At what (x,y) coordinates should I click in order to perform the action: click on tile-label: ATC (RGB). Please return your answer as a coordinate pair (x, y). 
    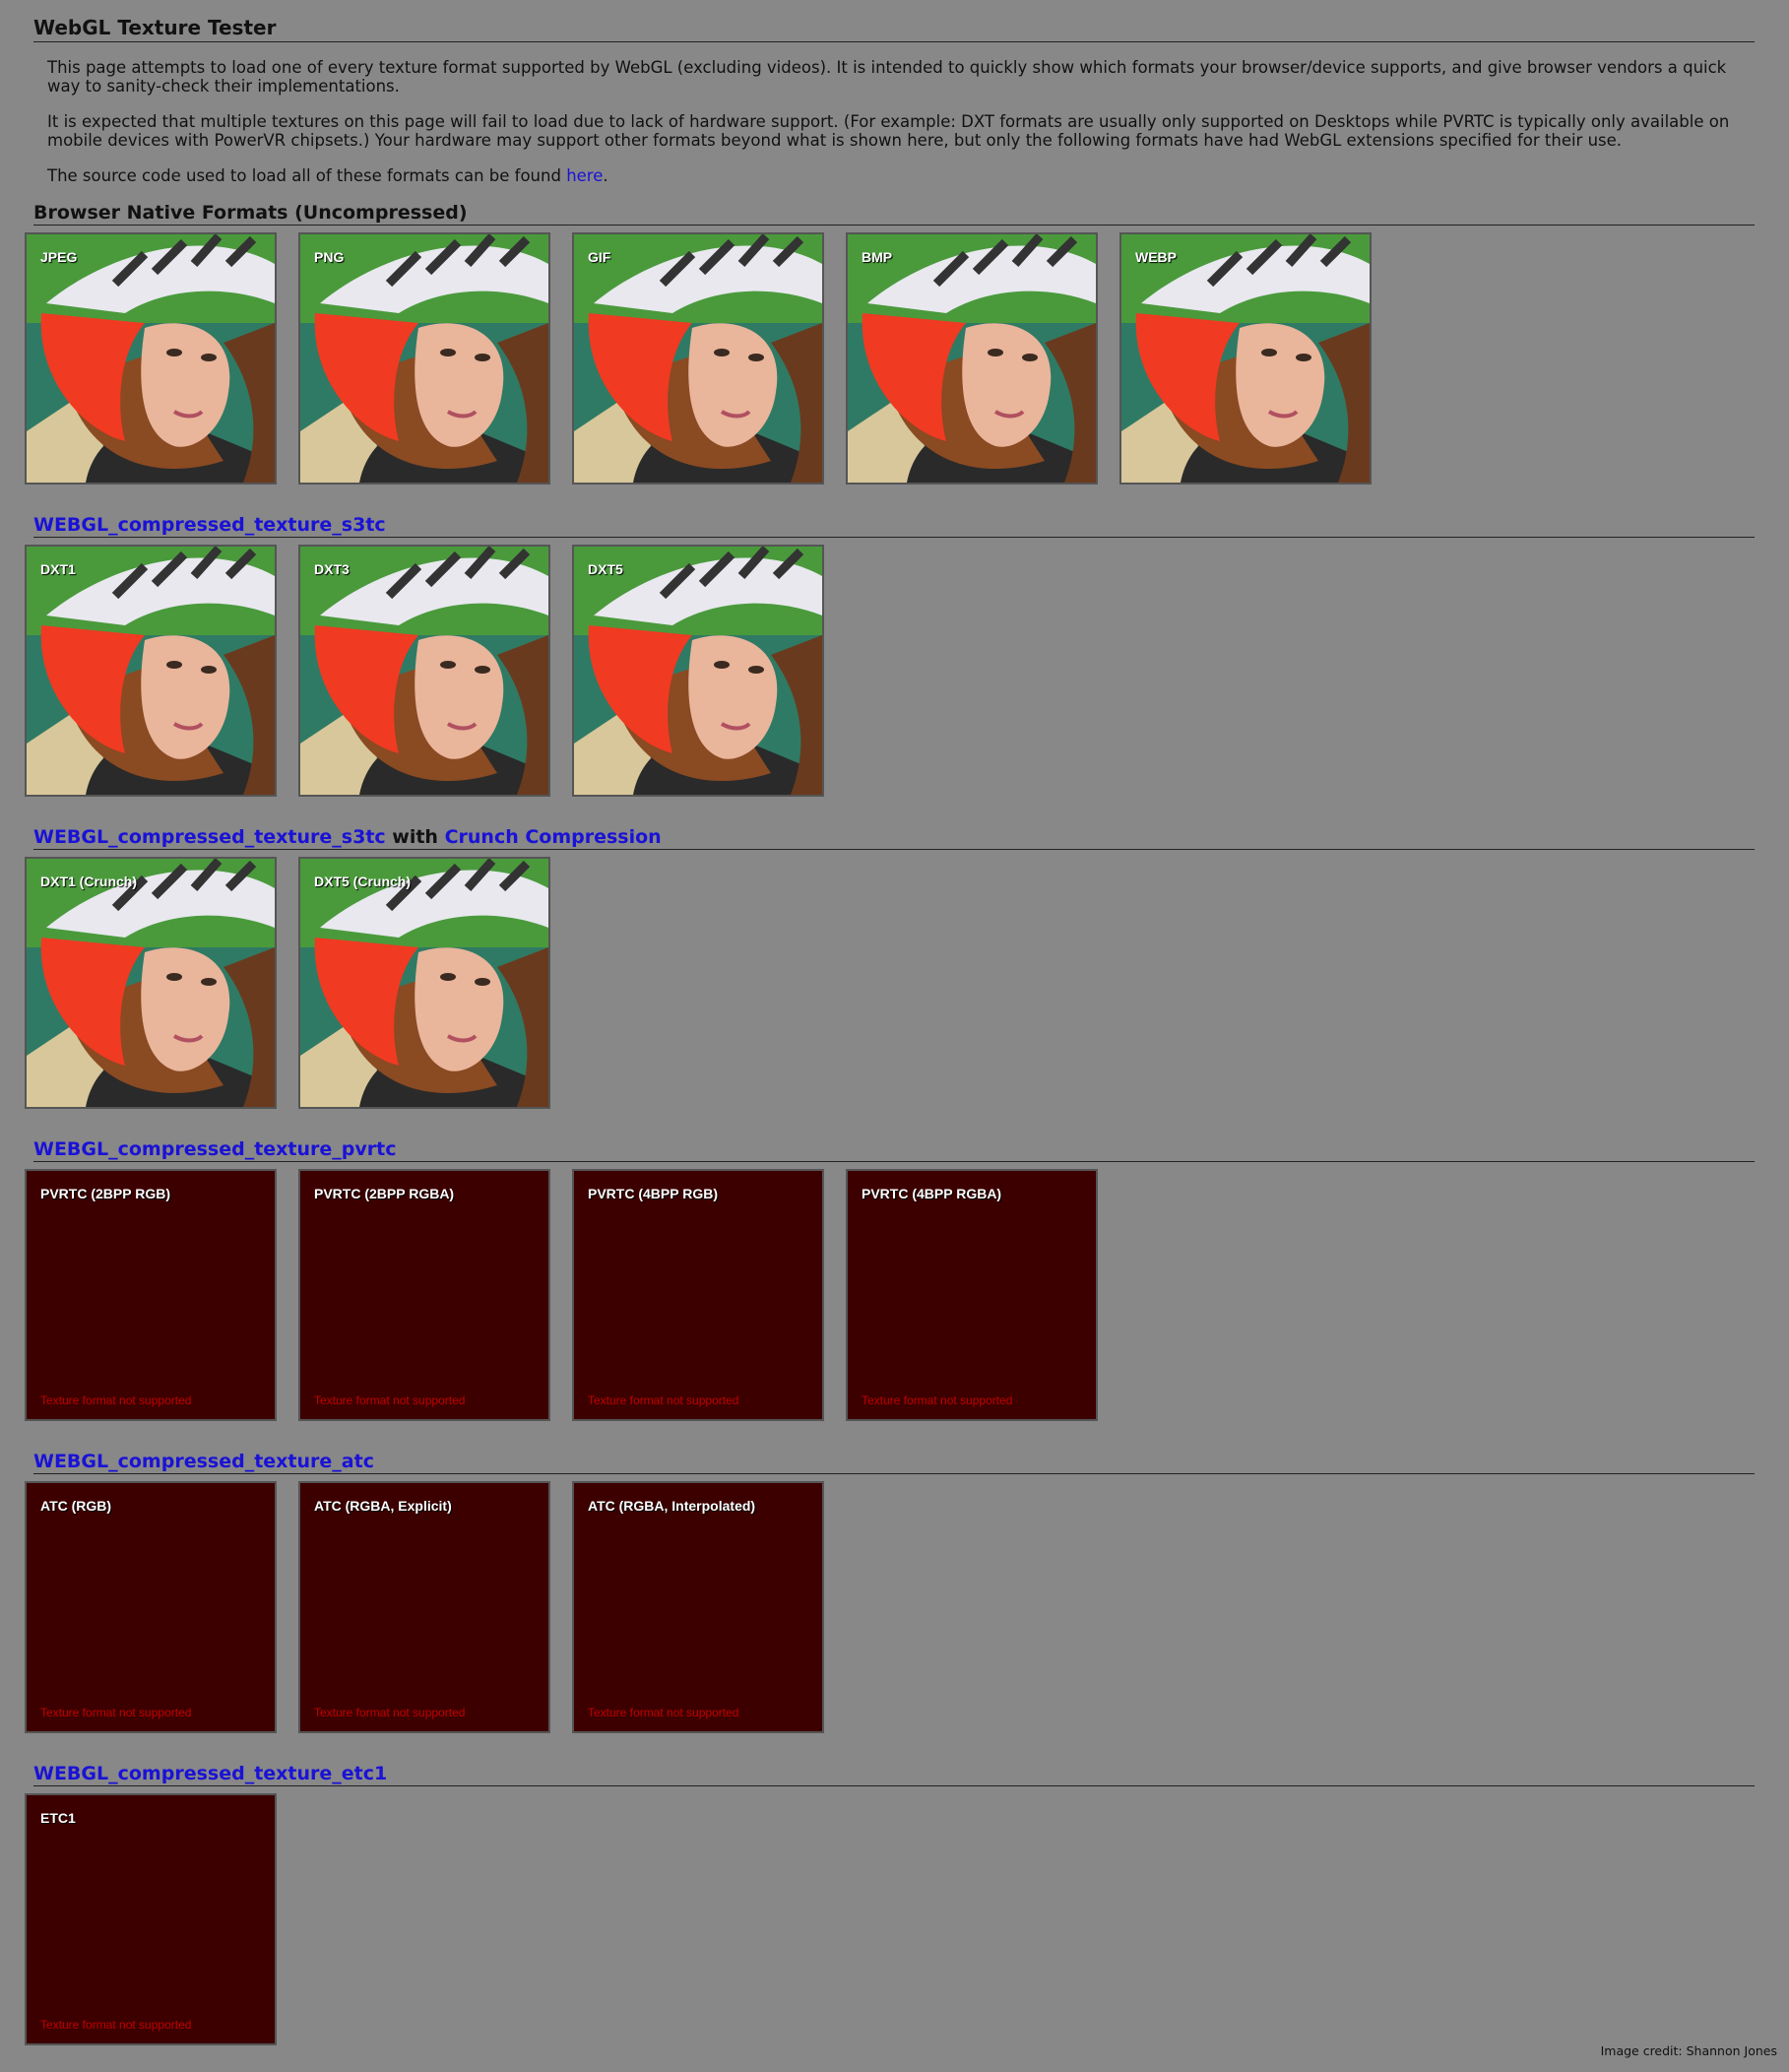
    Looking at the image, I should click on (76, 1506).